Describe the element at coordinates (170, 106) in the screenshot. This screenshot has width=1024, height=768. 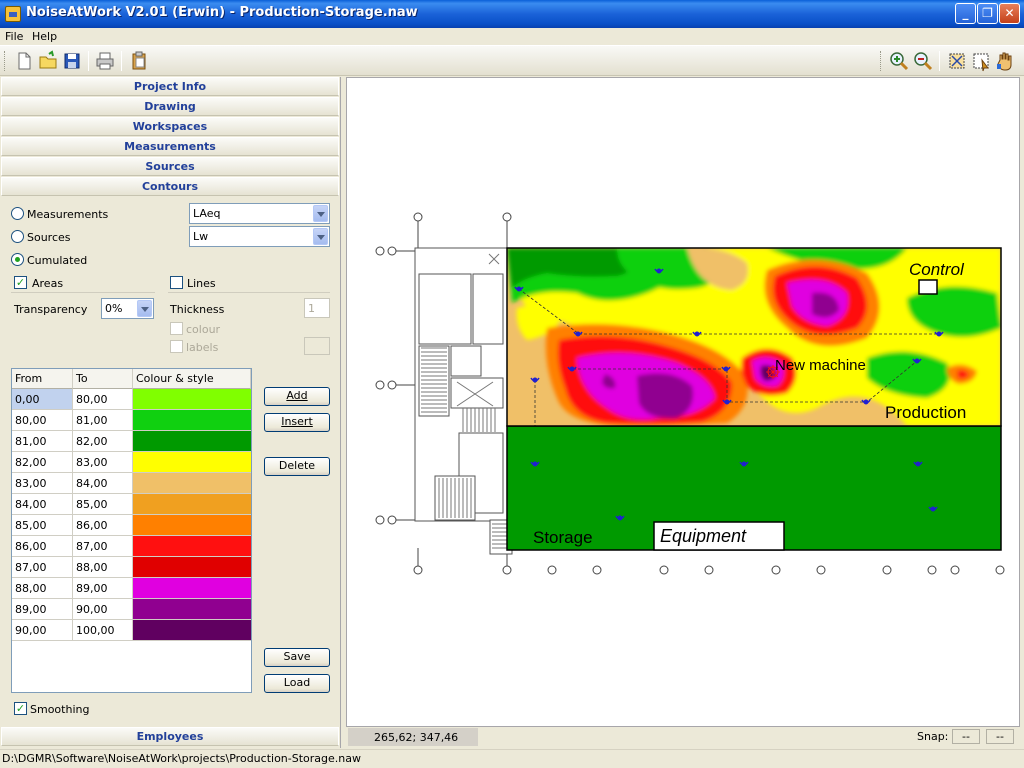
I see `section-drawing: Drawing` at that location.